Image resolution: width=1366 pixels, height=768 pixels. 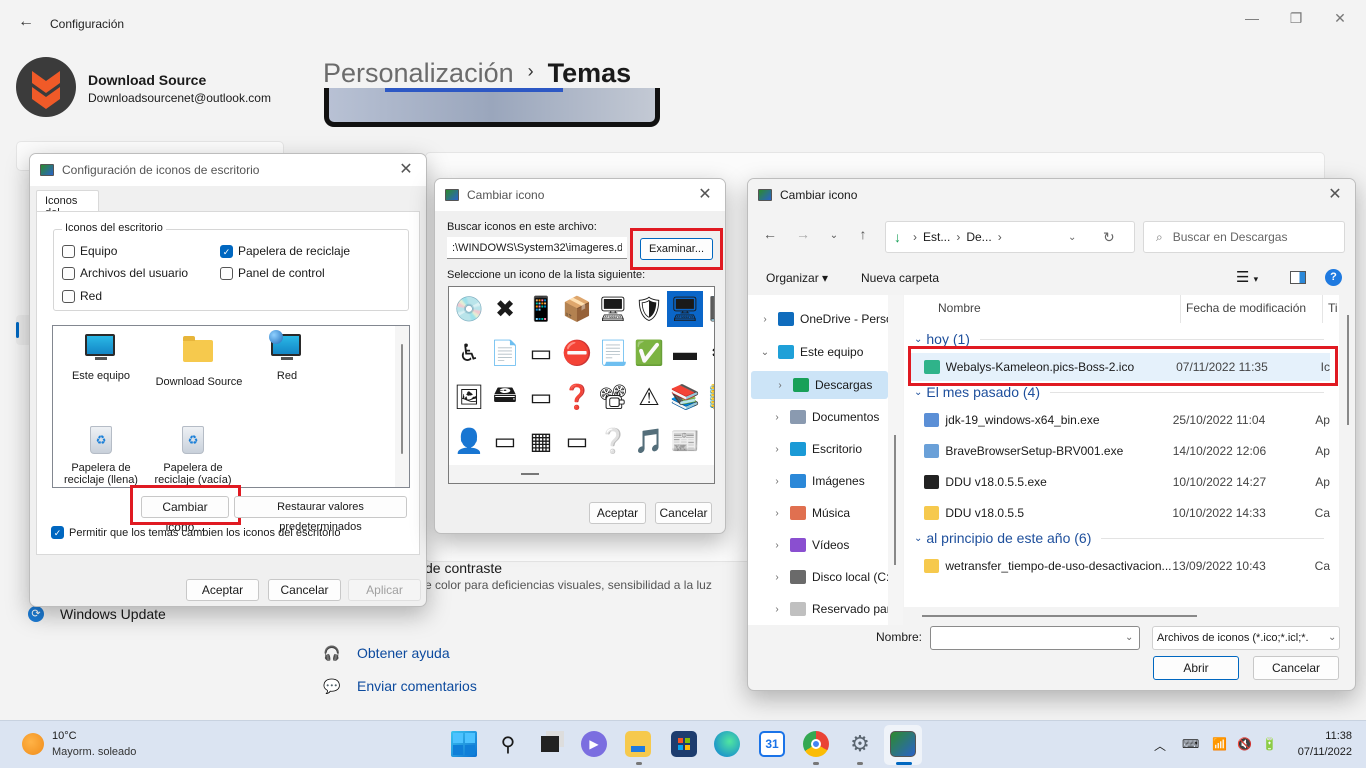 I want to click on keyboard-icon: ⌨, so click(x=1190, y=744).